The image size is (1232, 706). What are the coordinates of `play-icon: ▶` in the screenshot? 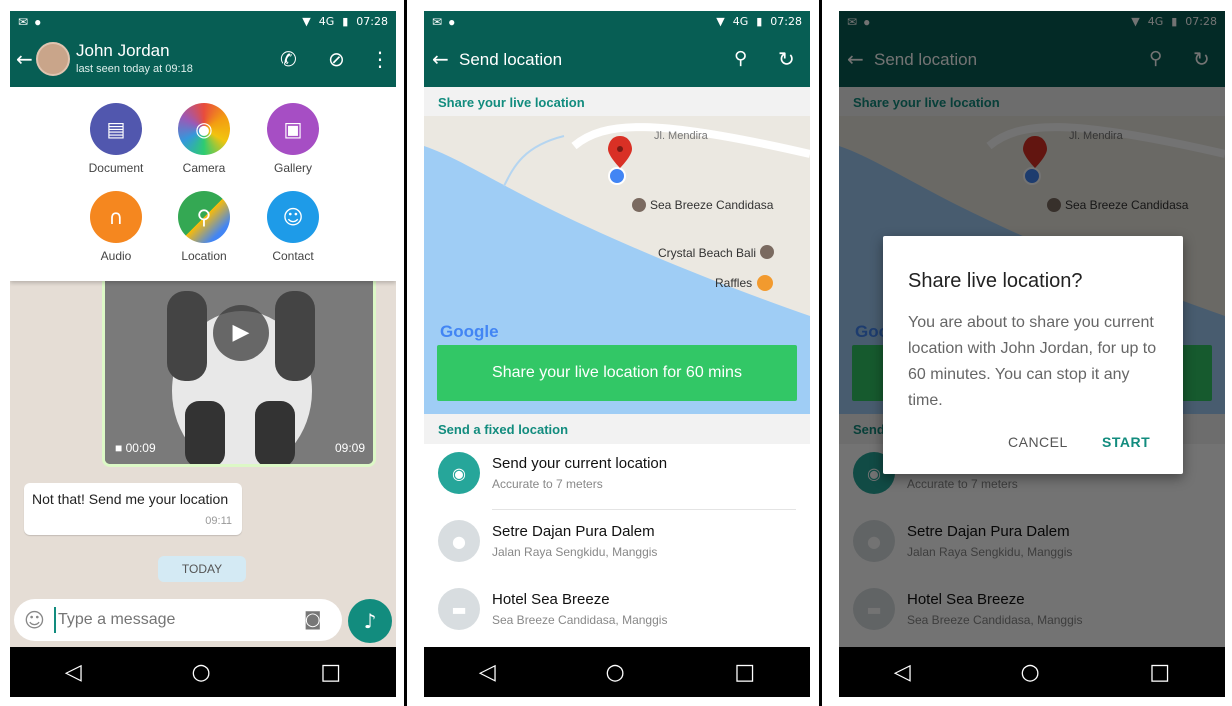 It's located at (241, 333).